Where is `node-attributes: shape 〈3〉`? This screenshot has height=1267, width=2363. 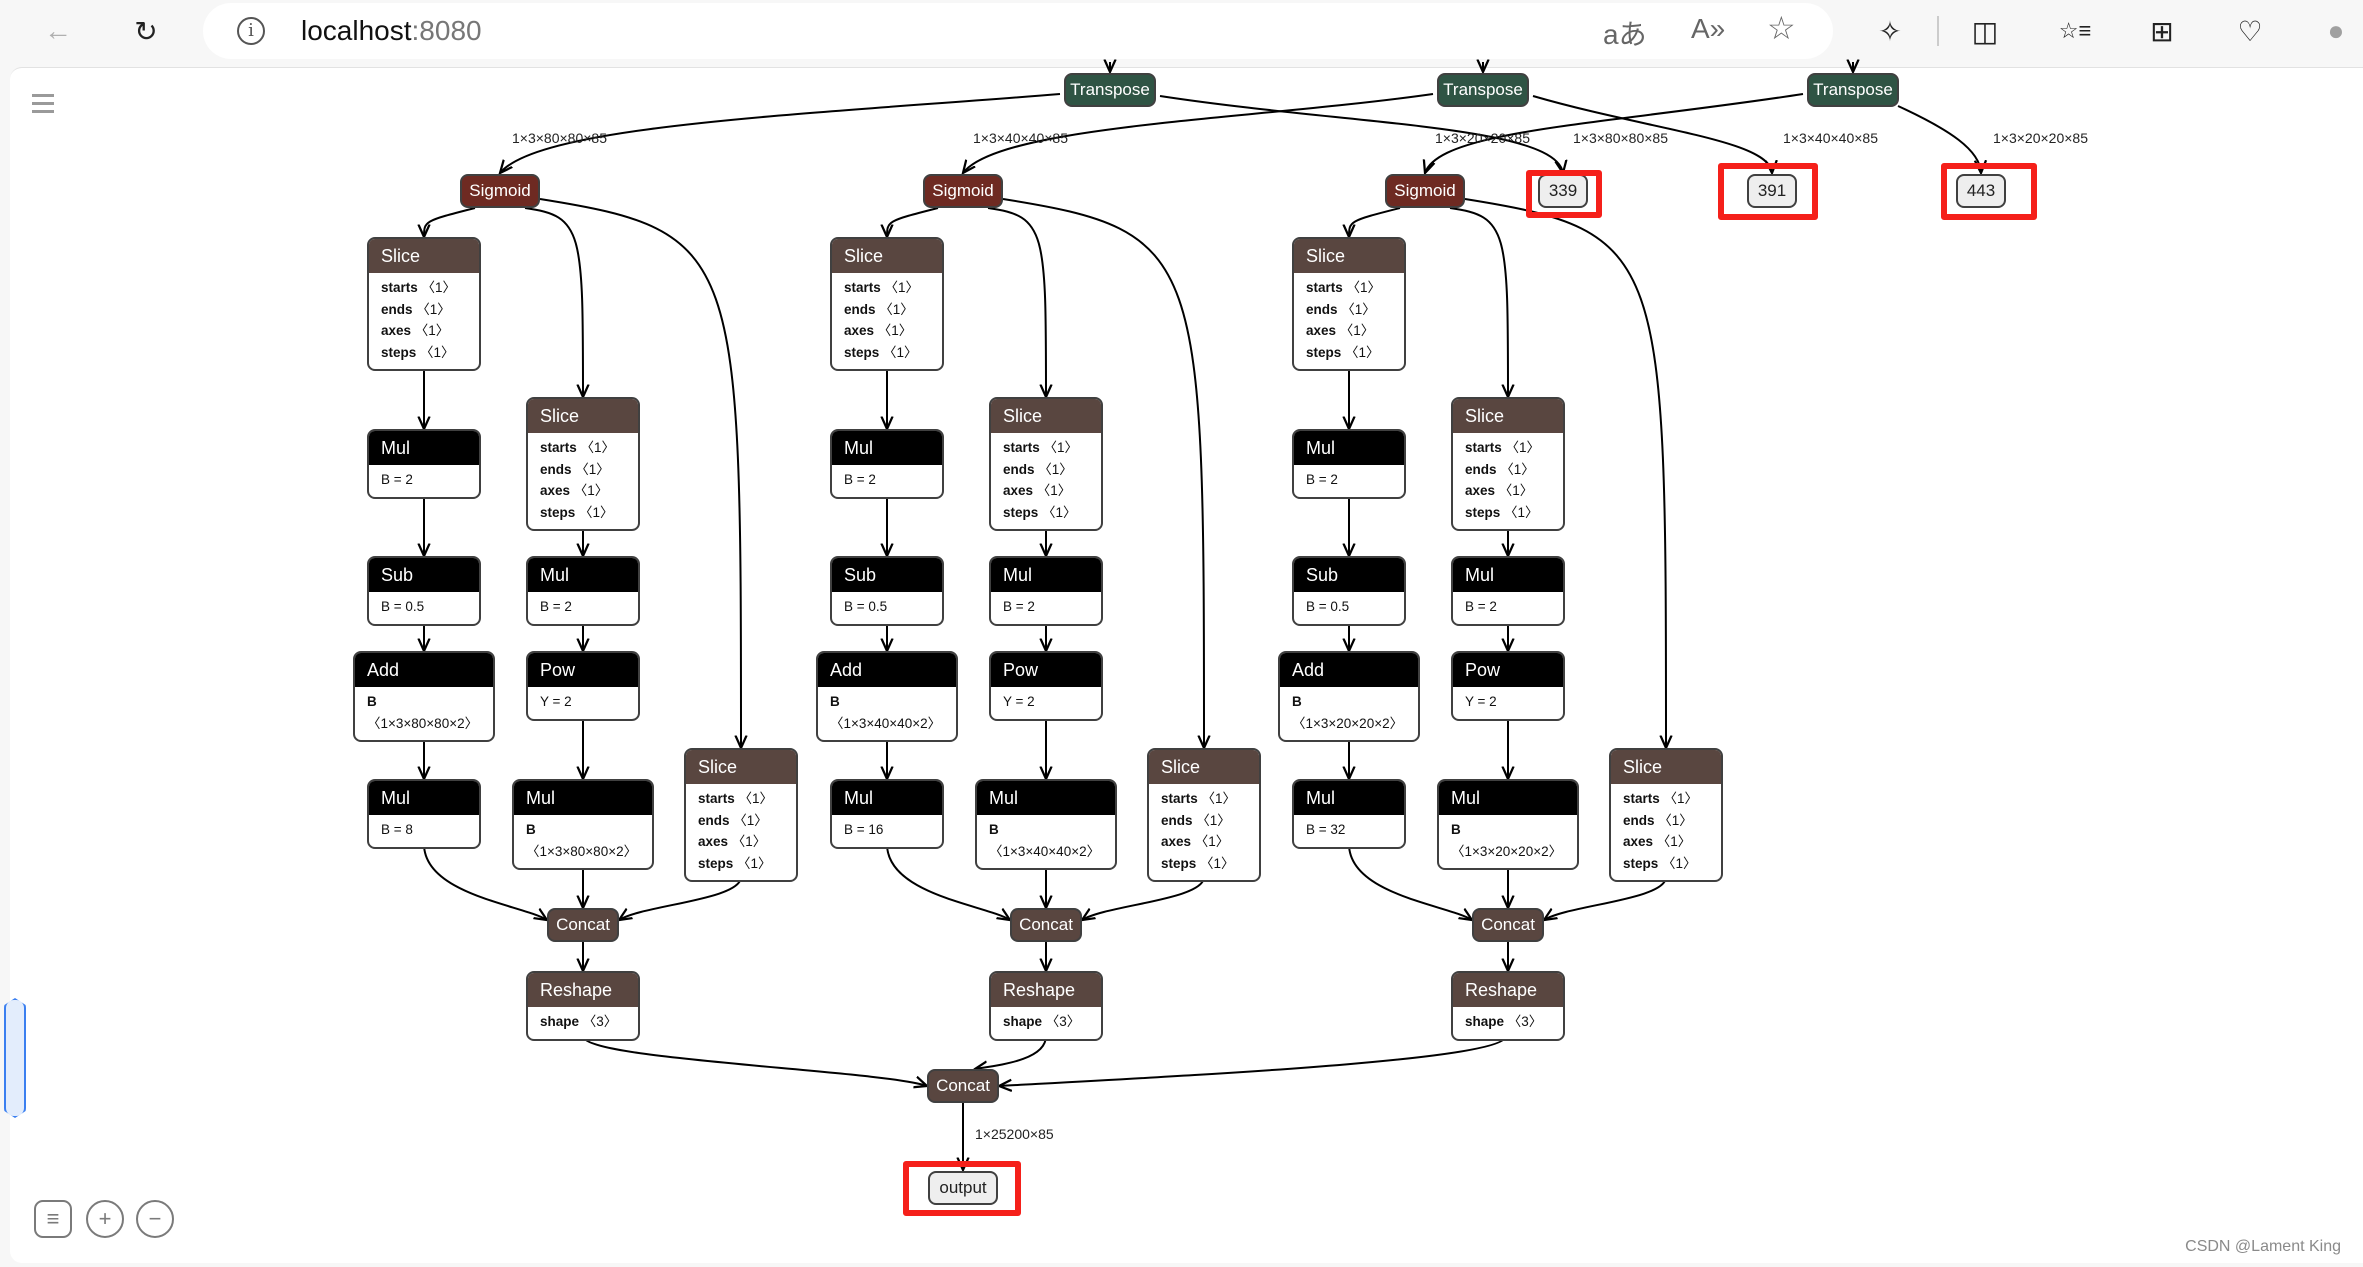 node-attributes: shape 〈3〉 is located at coordinates (583, 1023).